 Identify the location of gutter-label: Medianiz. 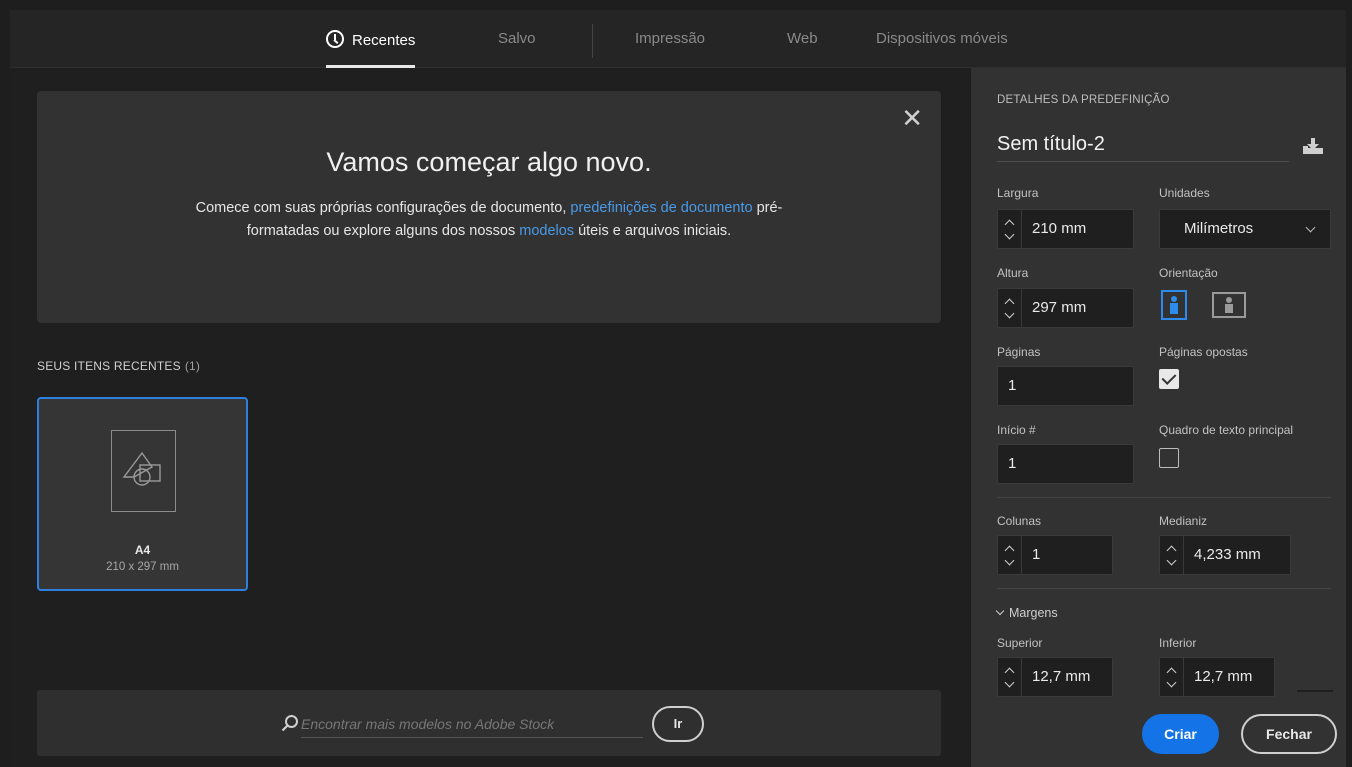
(1183, 521).